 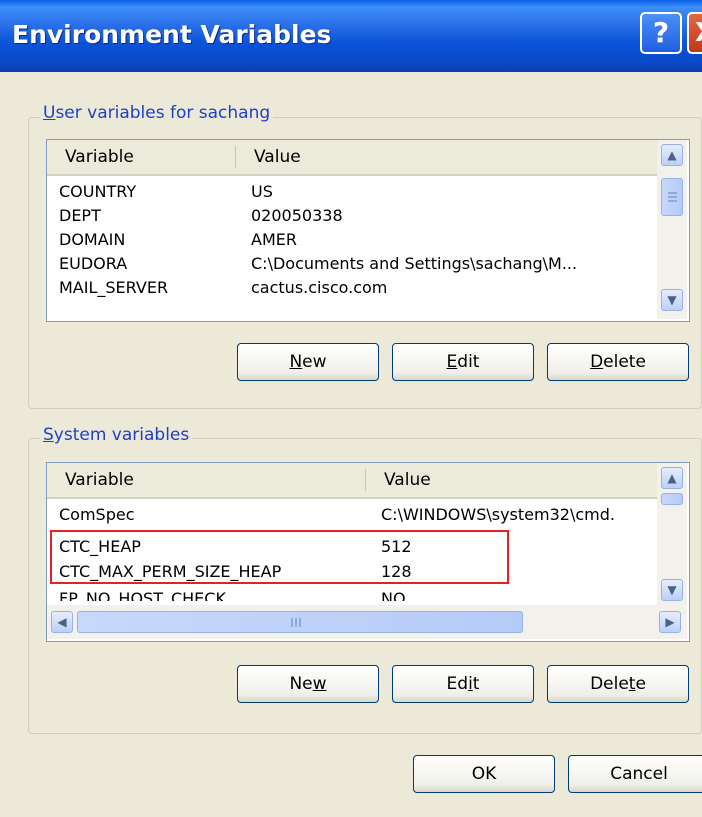 I want to click on button-label: Ed, so click(x=457, y=684).